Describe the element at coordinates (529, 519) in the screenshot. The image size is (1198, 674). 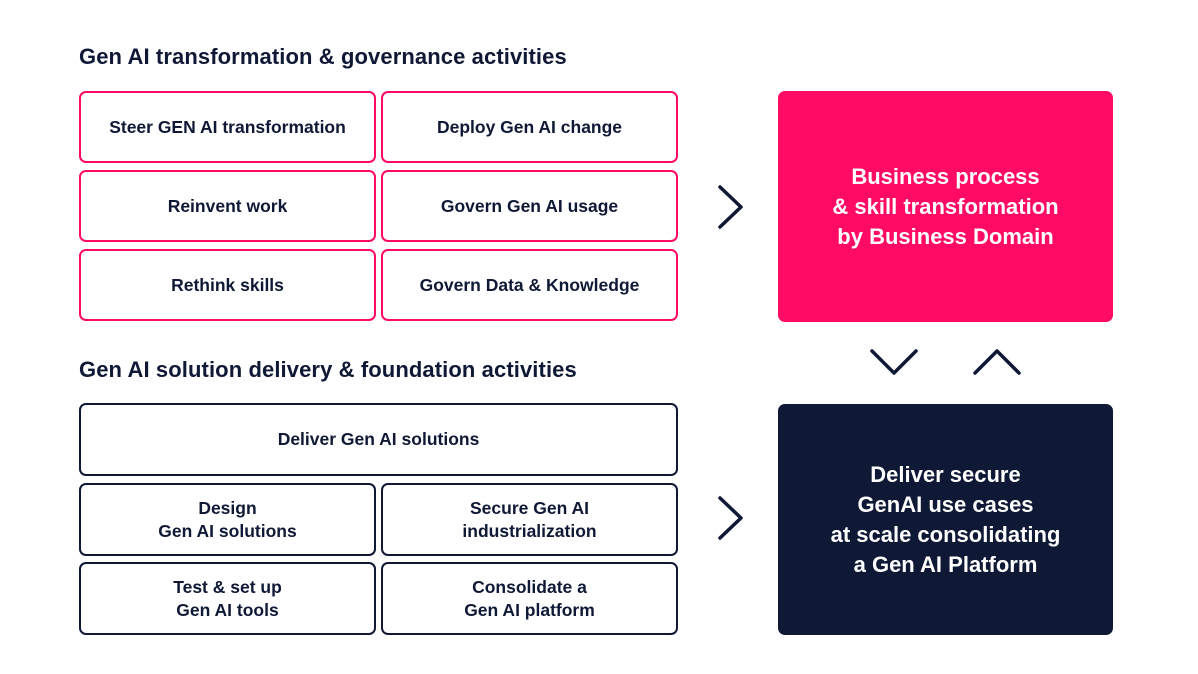
I see `delivery-activity-box: Secure Gen AI industrialization` at that location.